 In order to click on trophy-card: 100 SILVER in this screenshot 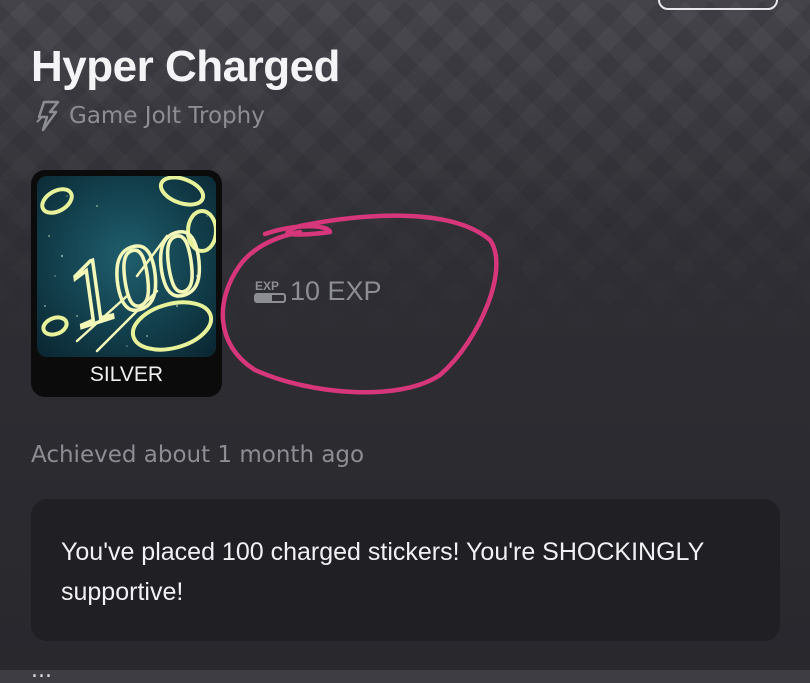, I will do `click(126, 283)`.